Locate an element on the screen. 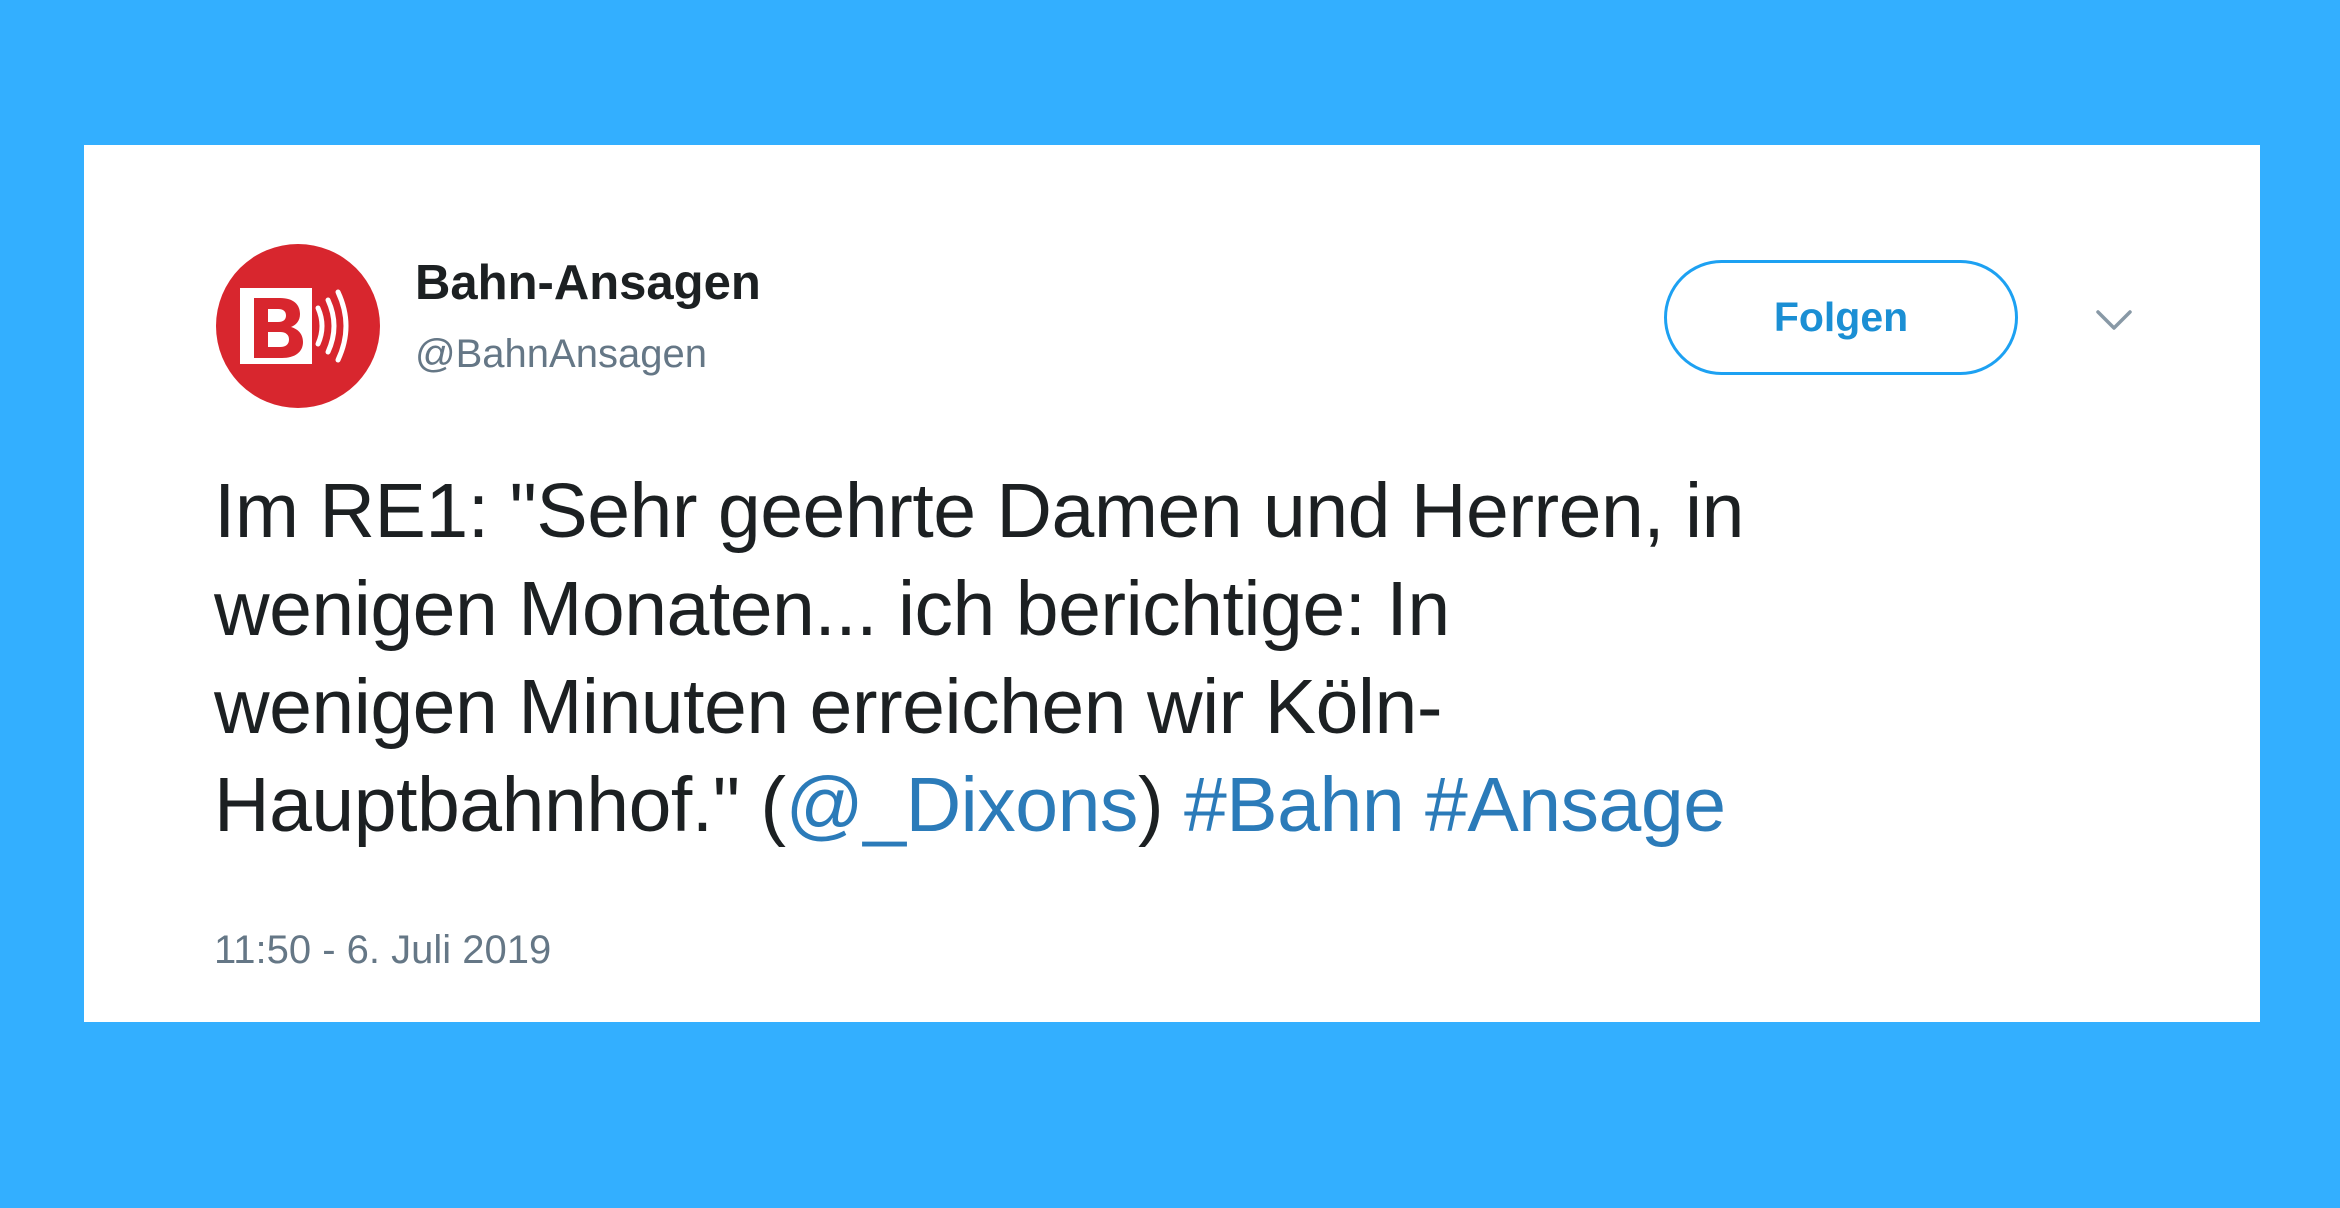  tweet-menu-button is located at coordinates (2114, 320).